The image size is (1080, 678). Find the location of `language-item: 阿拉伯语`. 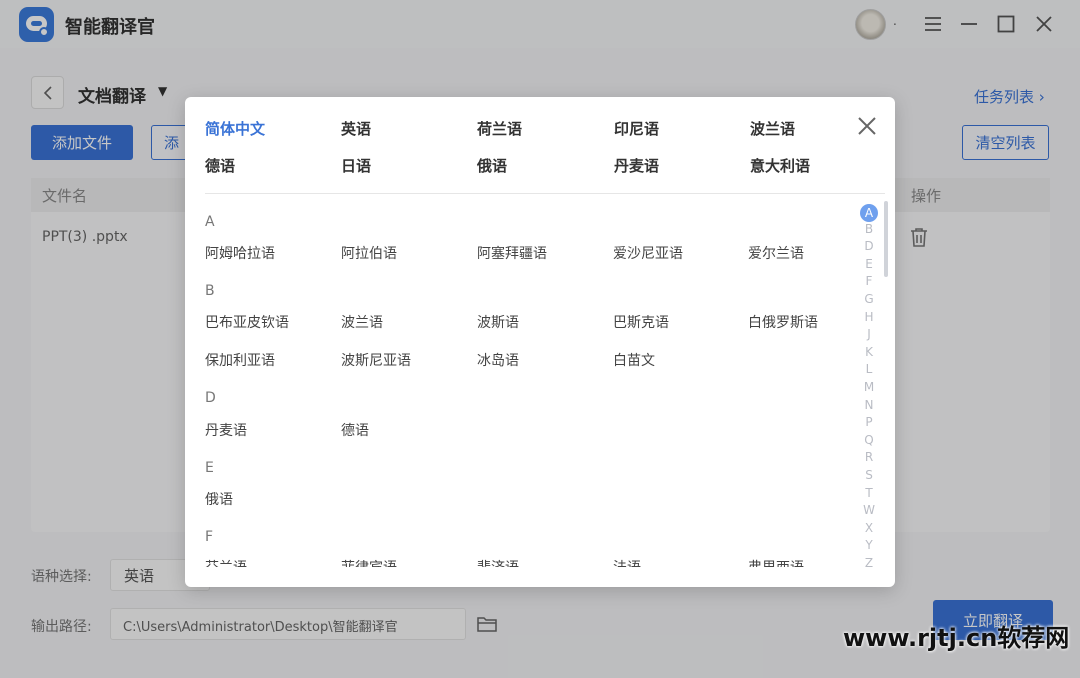

language-item: 阿拉伯语 is located at coordinates (369, 253).